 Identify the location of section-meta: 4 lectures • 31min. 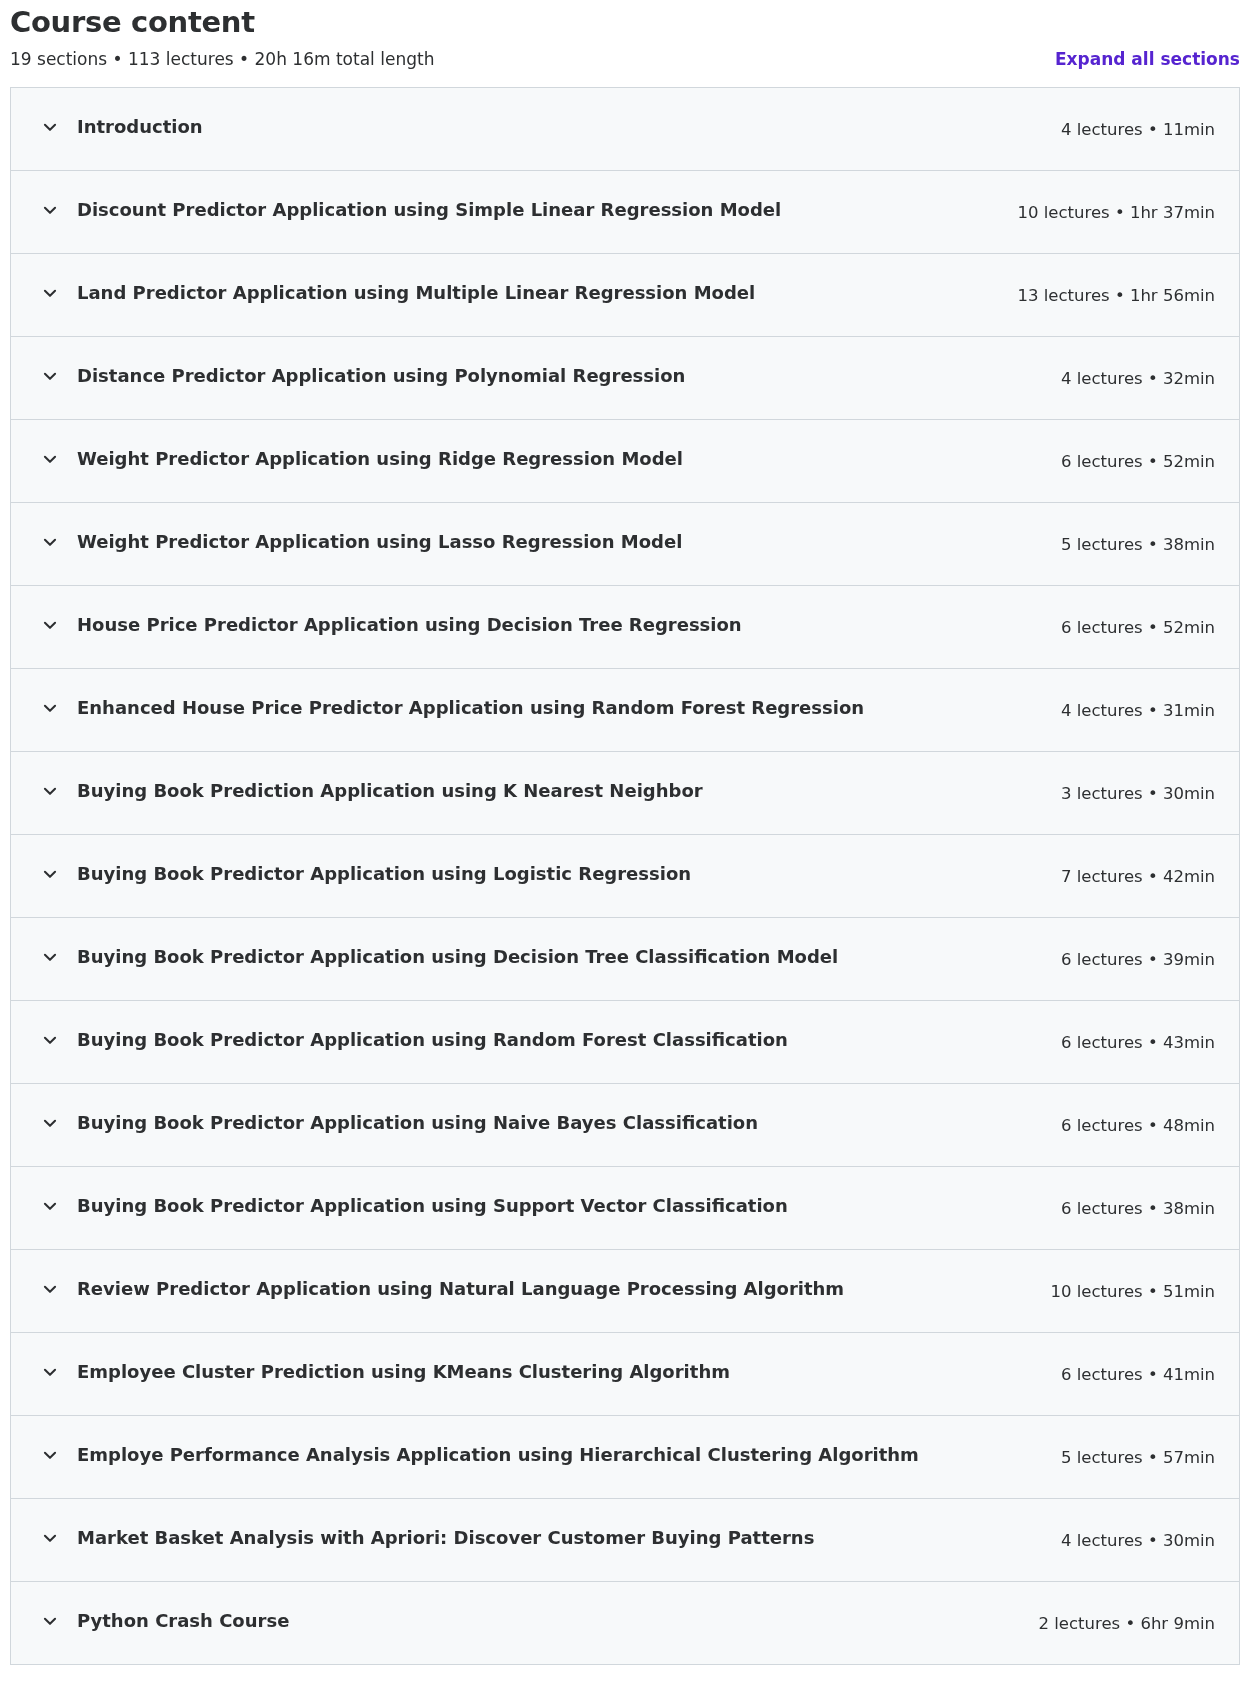
(1138, 710).